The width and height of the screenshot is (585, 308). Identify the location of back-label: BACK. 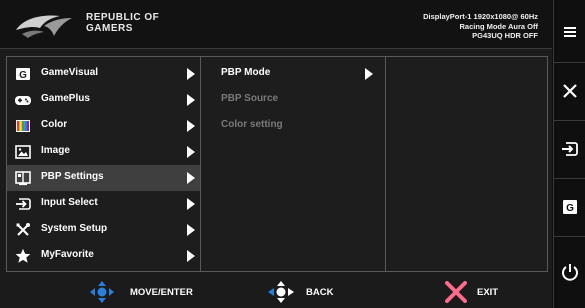
(320, 292).